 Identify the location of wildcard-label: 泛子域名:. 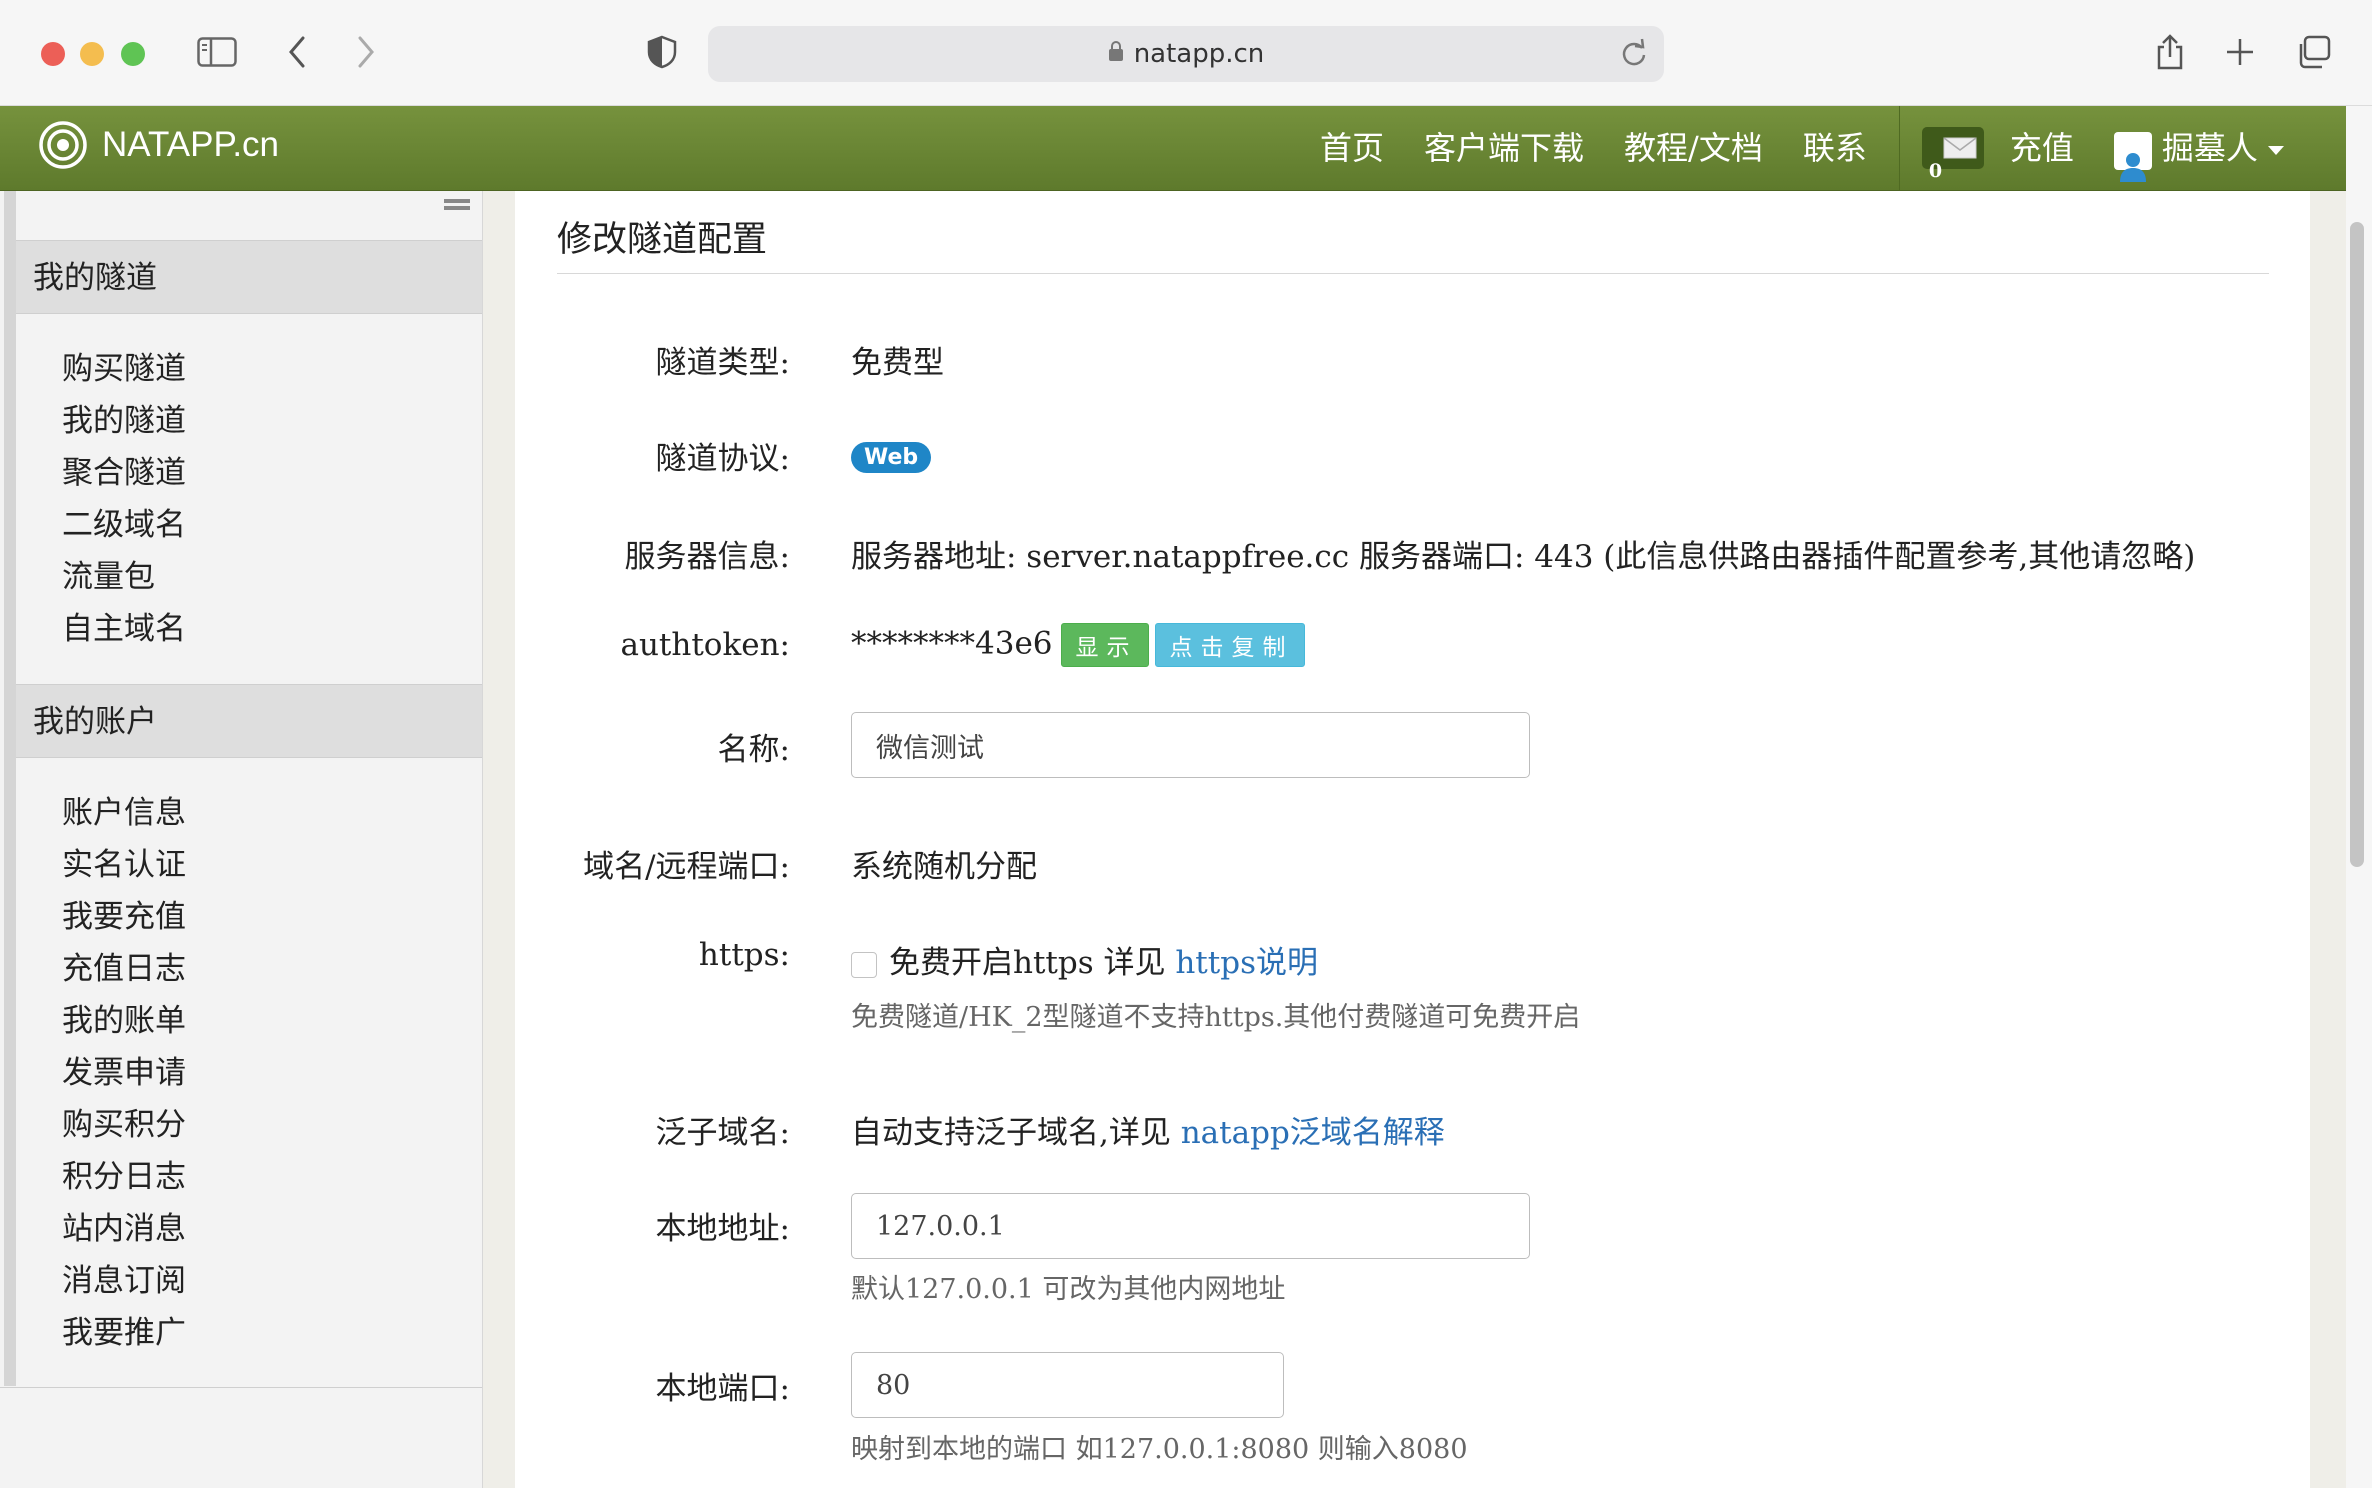
(722, 1133).